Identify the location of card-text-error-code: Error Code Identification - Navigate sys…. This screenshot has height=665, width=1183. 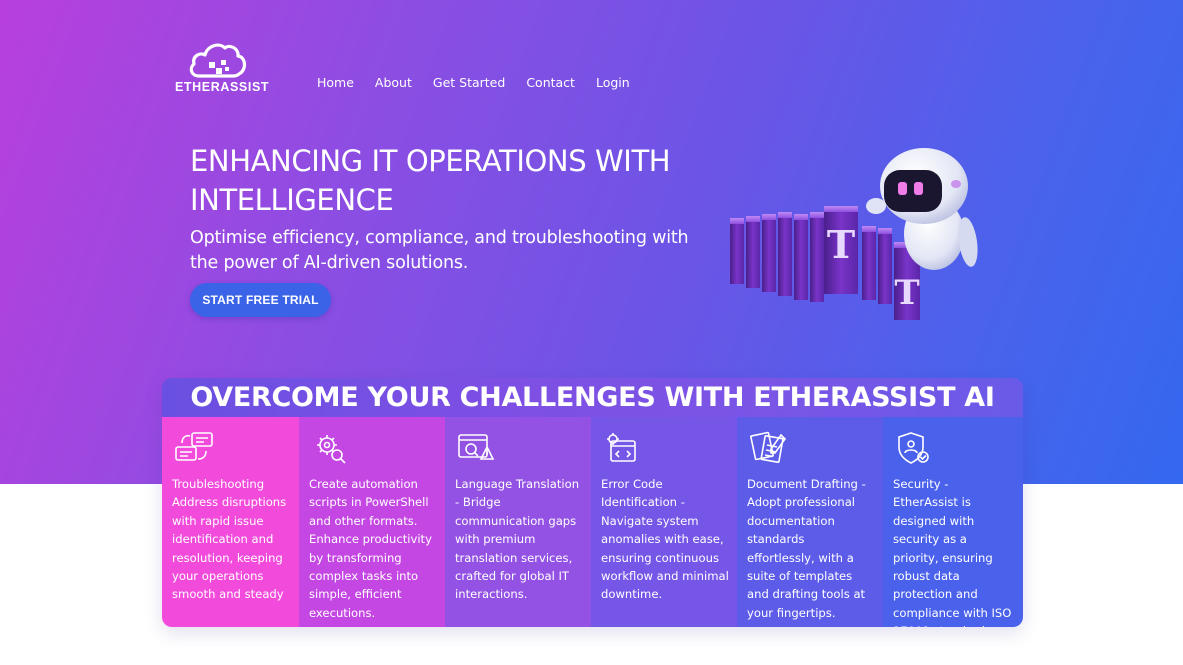
(665, 539).